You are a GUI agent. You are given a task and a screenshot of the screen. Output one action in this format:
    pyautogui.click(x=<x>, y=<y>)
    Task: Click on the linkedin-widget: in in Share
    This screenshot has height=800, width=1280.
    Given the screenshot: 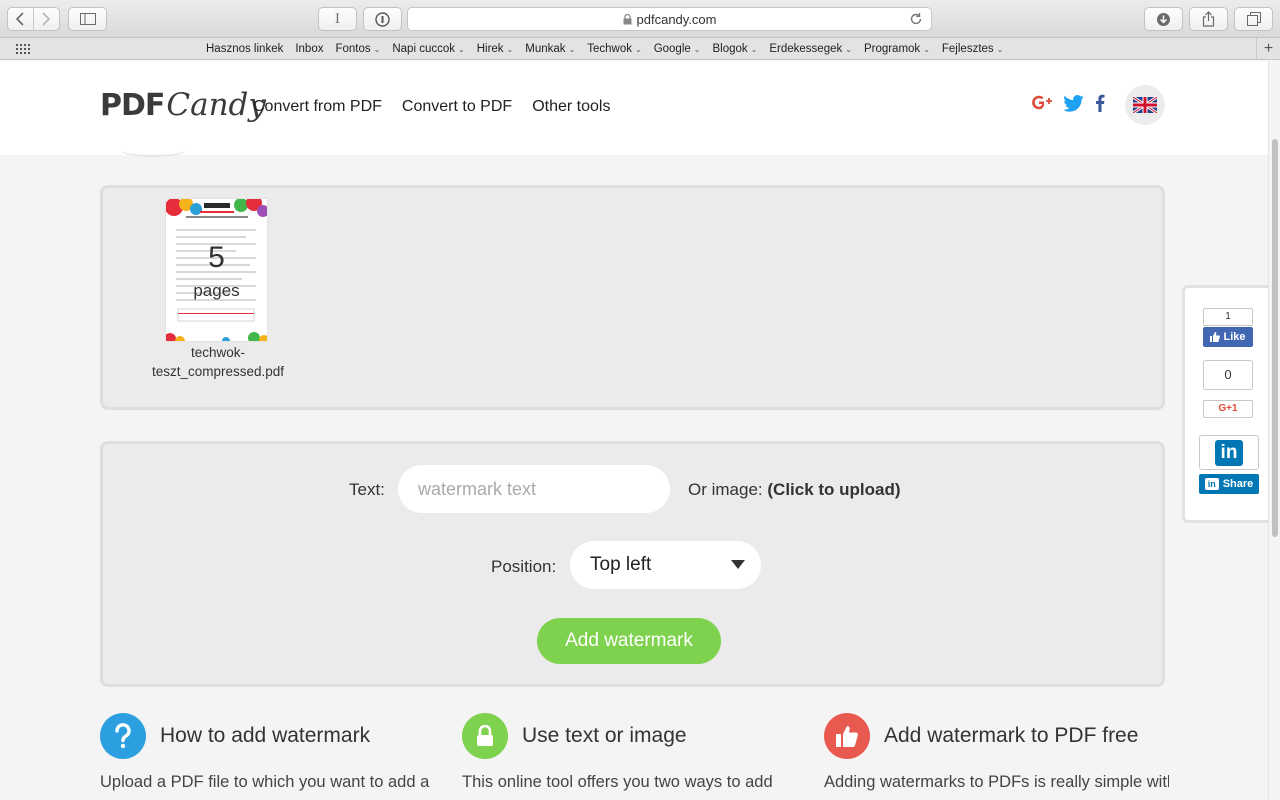 What is the action you would take?
    pyautogui.click(x=1230, y=464)
    